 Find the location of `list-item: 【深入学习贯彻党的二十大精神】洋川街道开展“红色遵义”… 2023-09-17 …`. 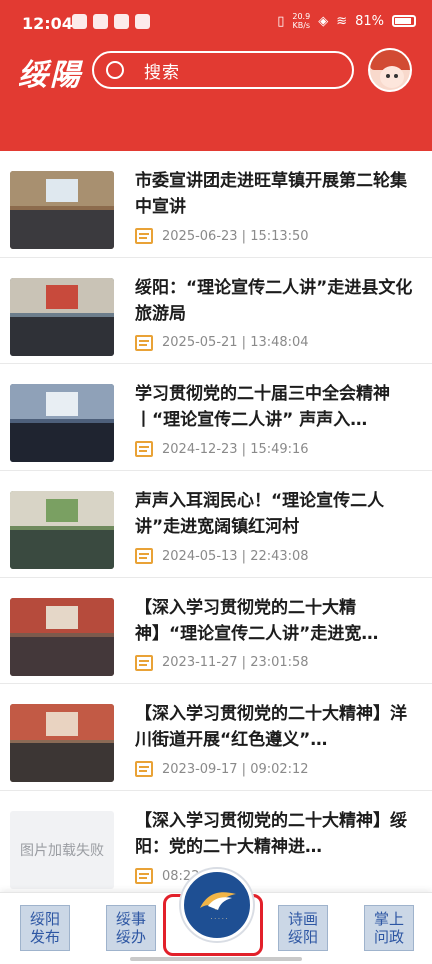

list-item: 【深入学习贯彻党的二十大精神】洋川街道开展“红色遵义”… 2023-09-17 … is located at coordinates (216, 738).